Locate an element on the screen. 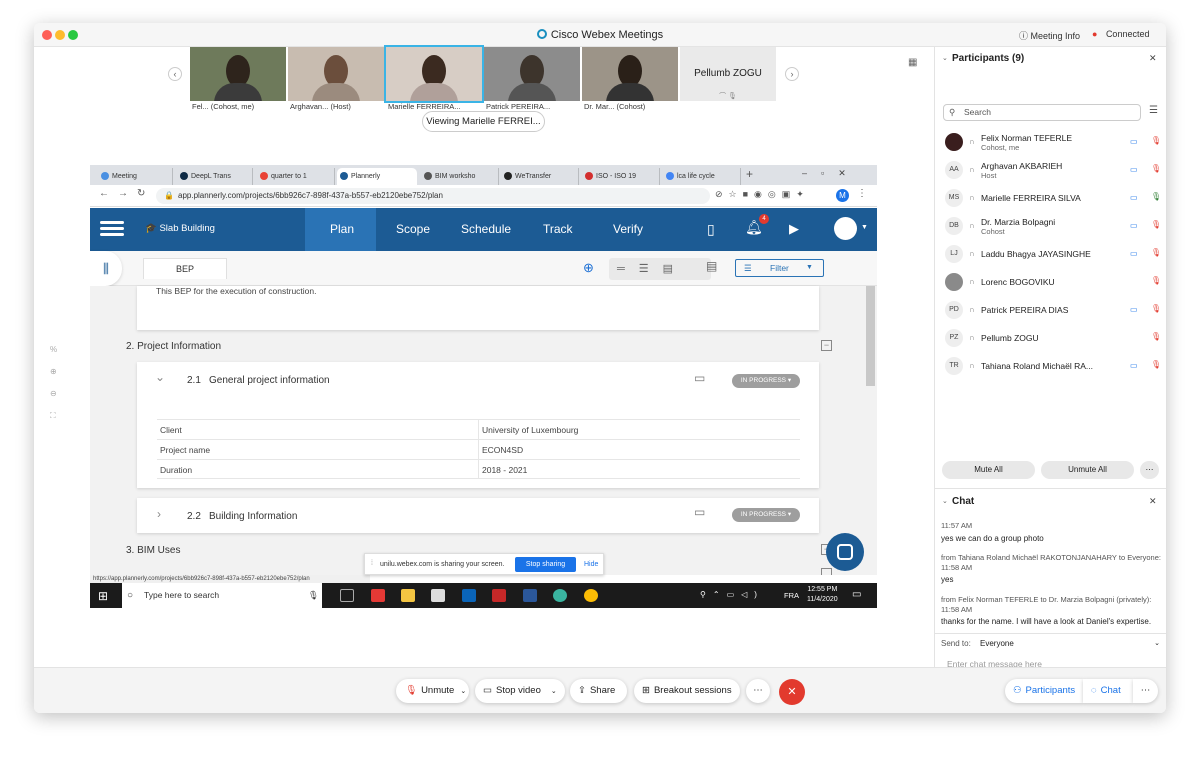  more-panels-icon: ⋯ is located at coordinates (1145, 691).